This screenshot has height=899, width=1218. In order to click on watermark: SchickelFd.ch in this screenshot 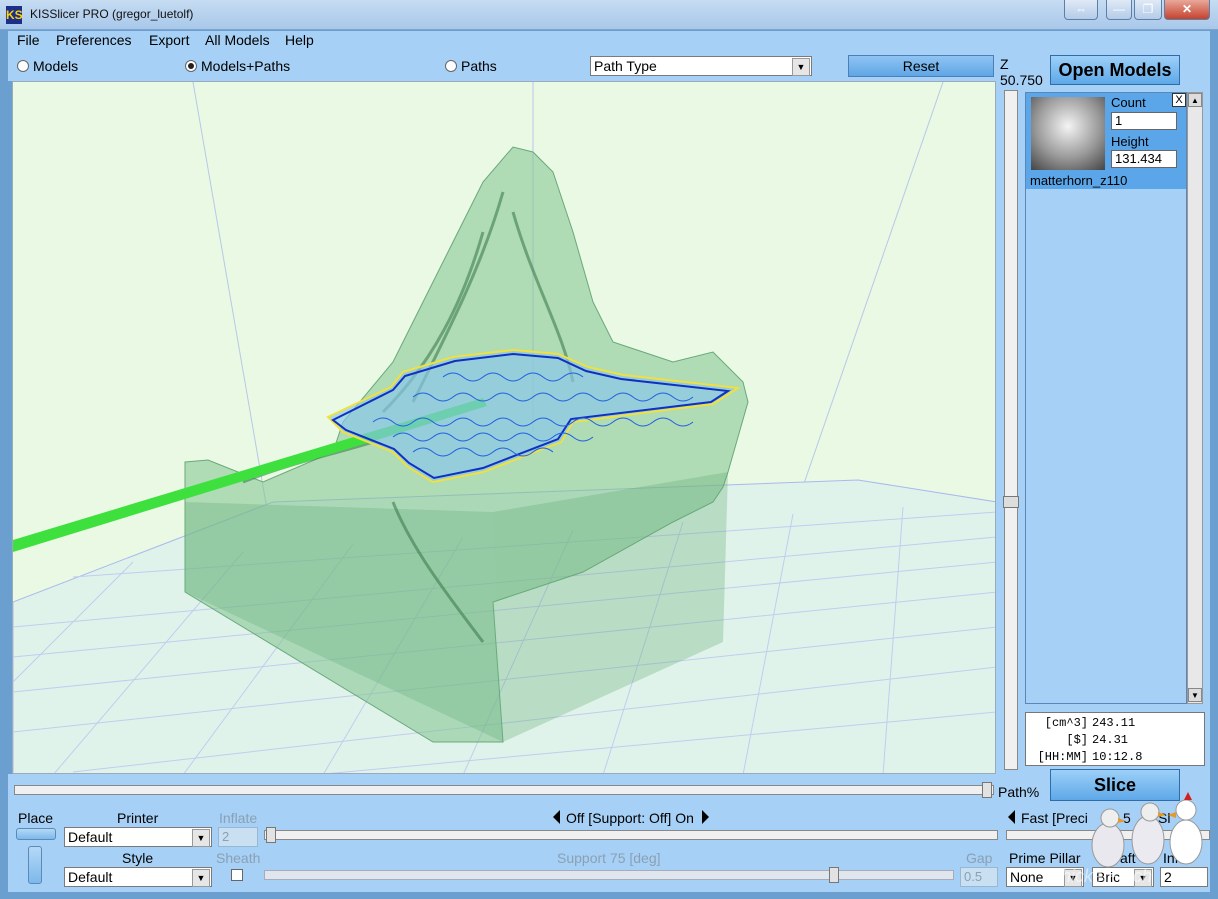, I will do `click(1096, 876)`.